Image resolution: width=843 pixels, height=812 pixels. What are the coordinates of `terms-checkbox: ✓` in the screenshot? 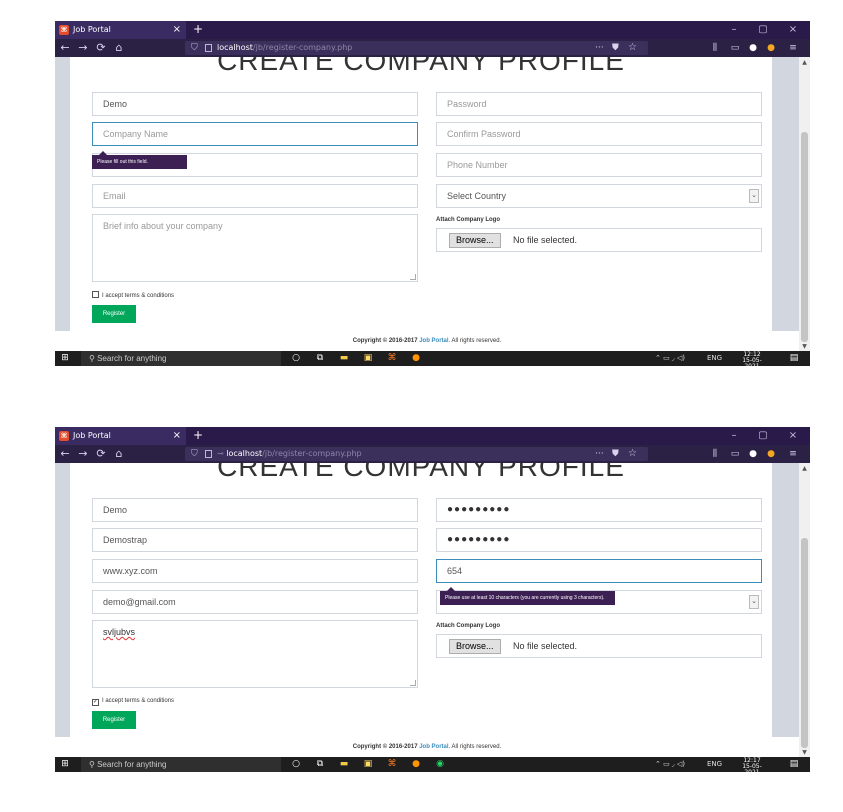 It's located at (95, 702).